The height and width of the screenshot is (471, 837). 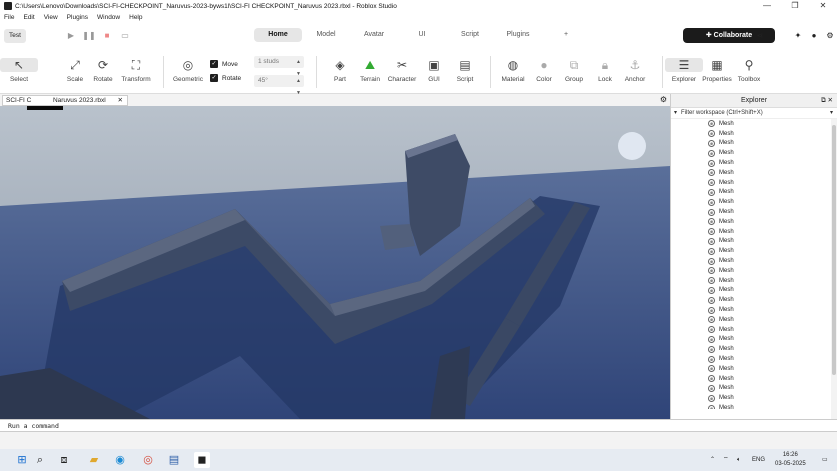 What do you see at coordinates (15, 35) in the screenshot?
I see `test-button: Test` at bounding box center [15, 35].